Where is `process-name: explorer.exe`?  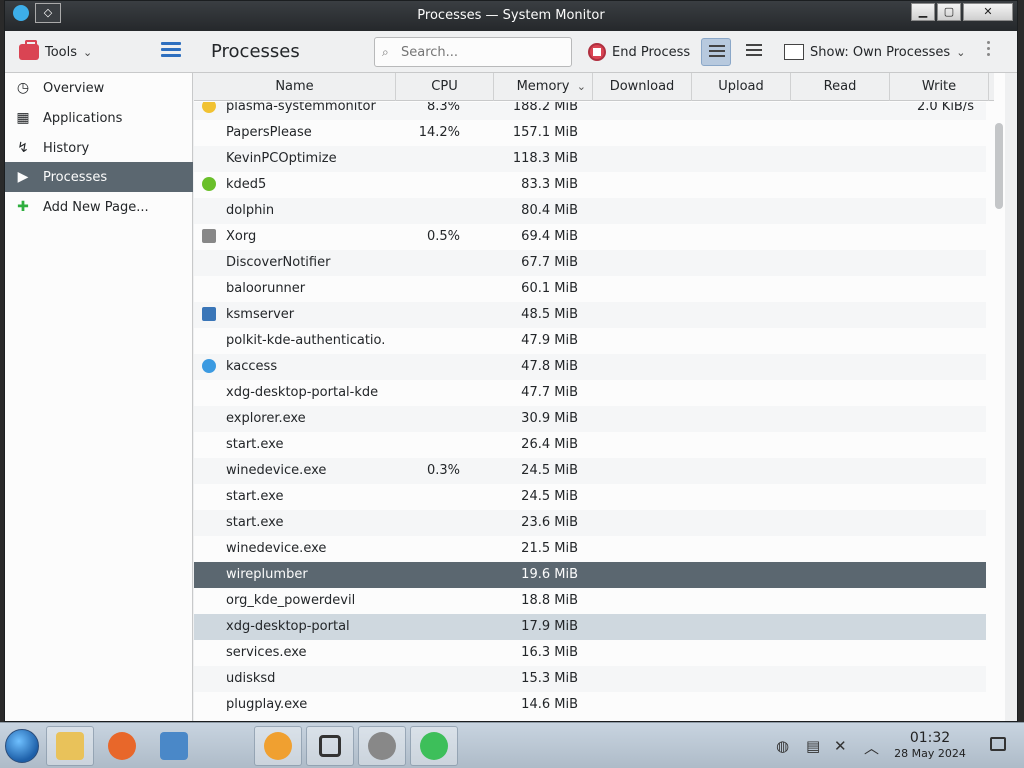
process-name: explorer.exe is located at coordinates (266, 418).